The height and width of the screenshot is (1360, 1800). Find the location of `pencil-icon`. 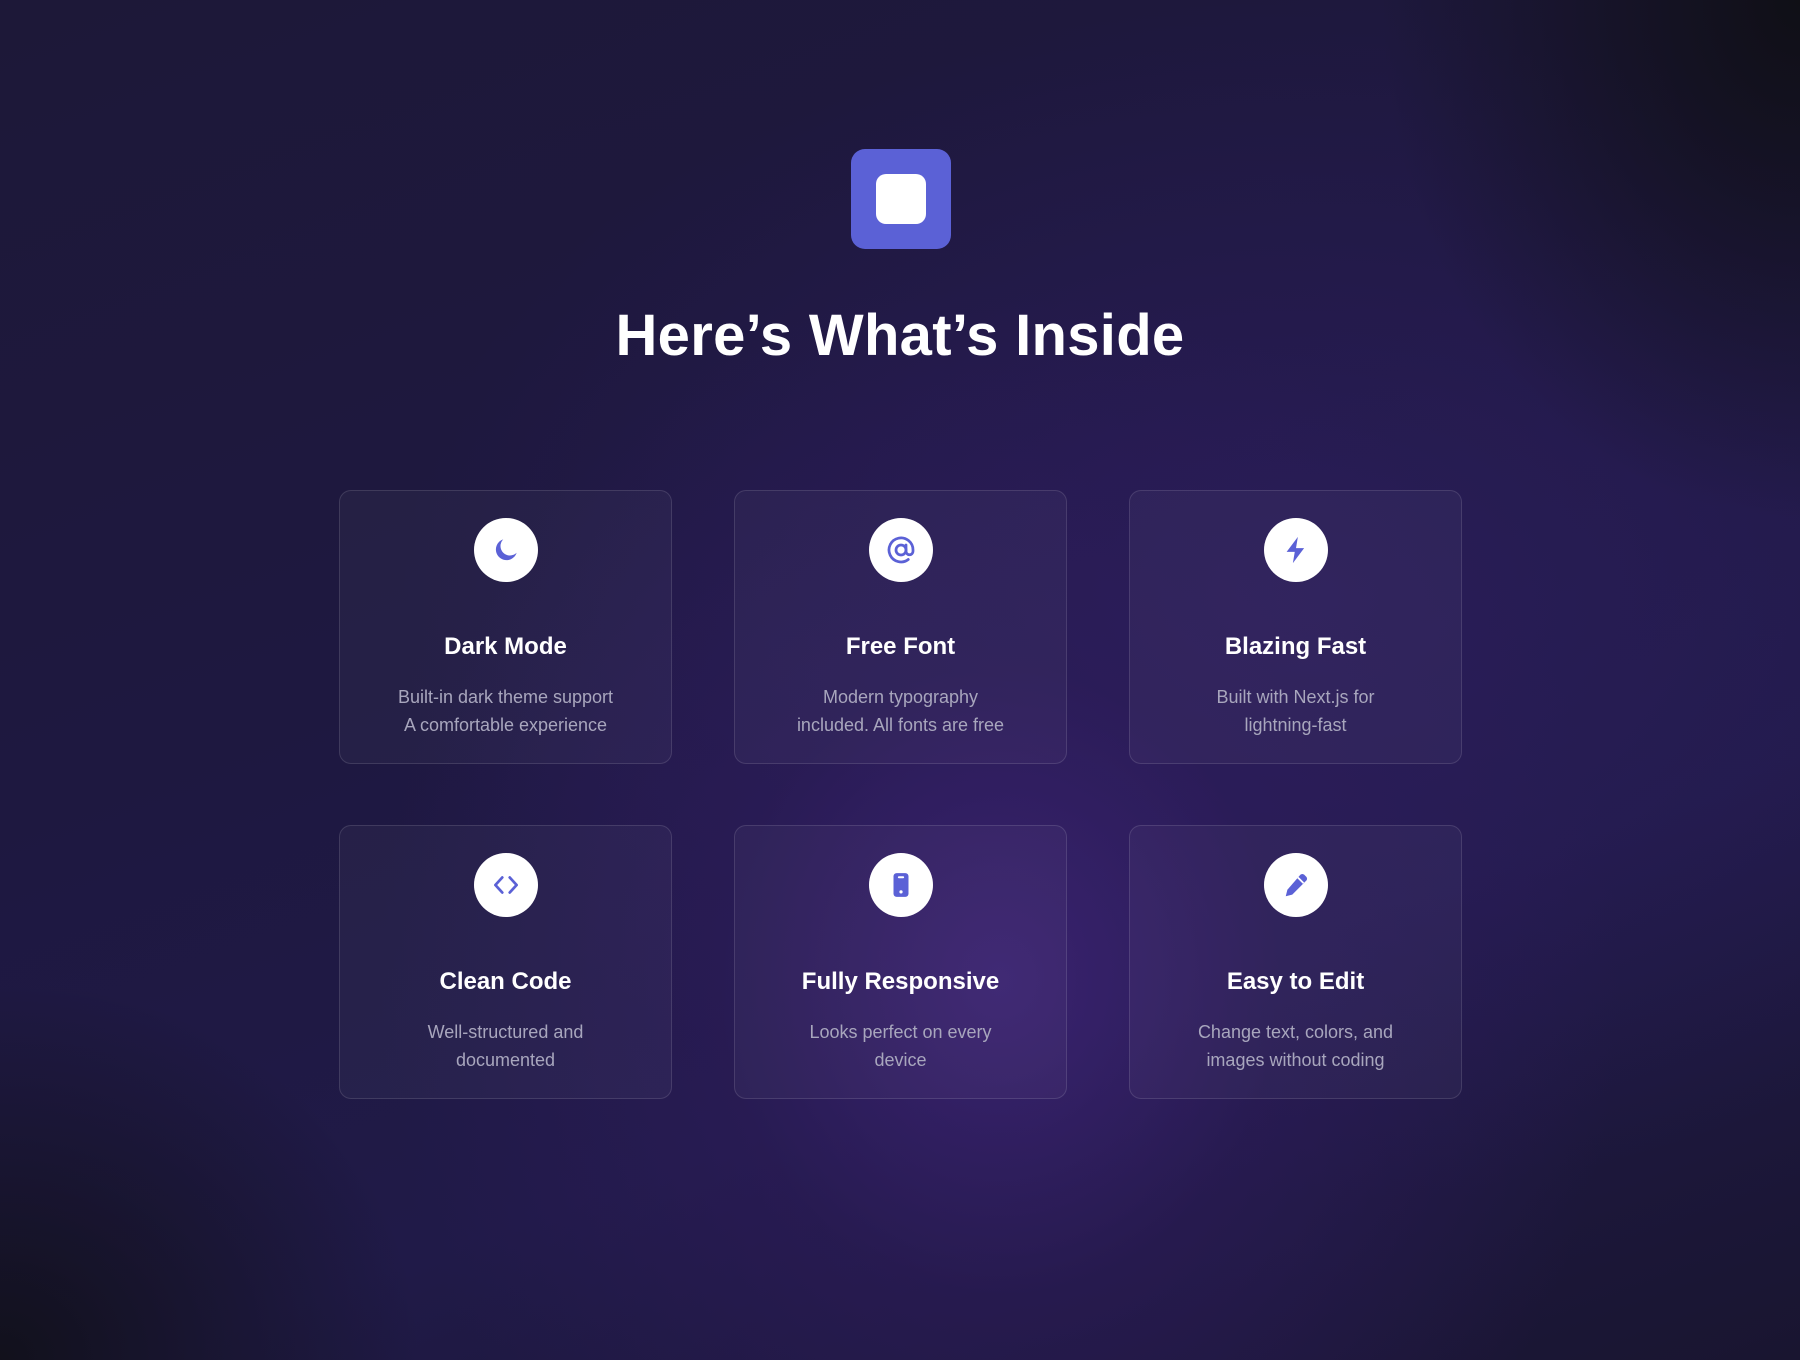

pencil-icon is located at coordinates (1296, 885).